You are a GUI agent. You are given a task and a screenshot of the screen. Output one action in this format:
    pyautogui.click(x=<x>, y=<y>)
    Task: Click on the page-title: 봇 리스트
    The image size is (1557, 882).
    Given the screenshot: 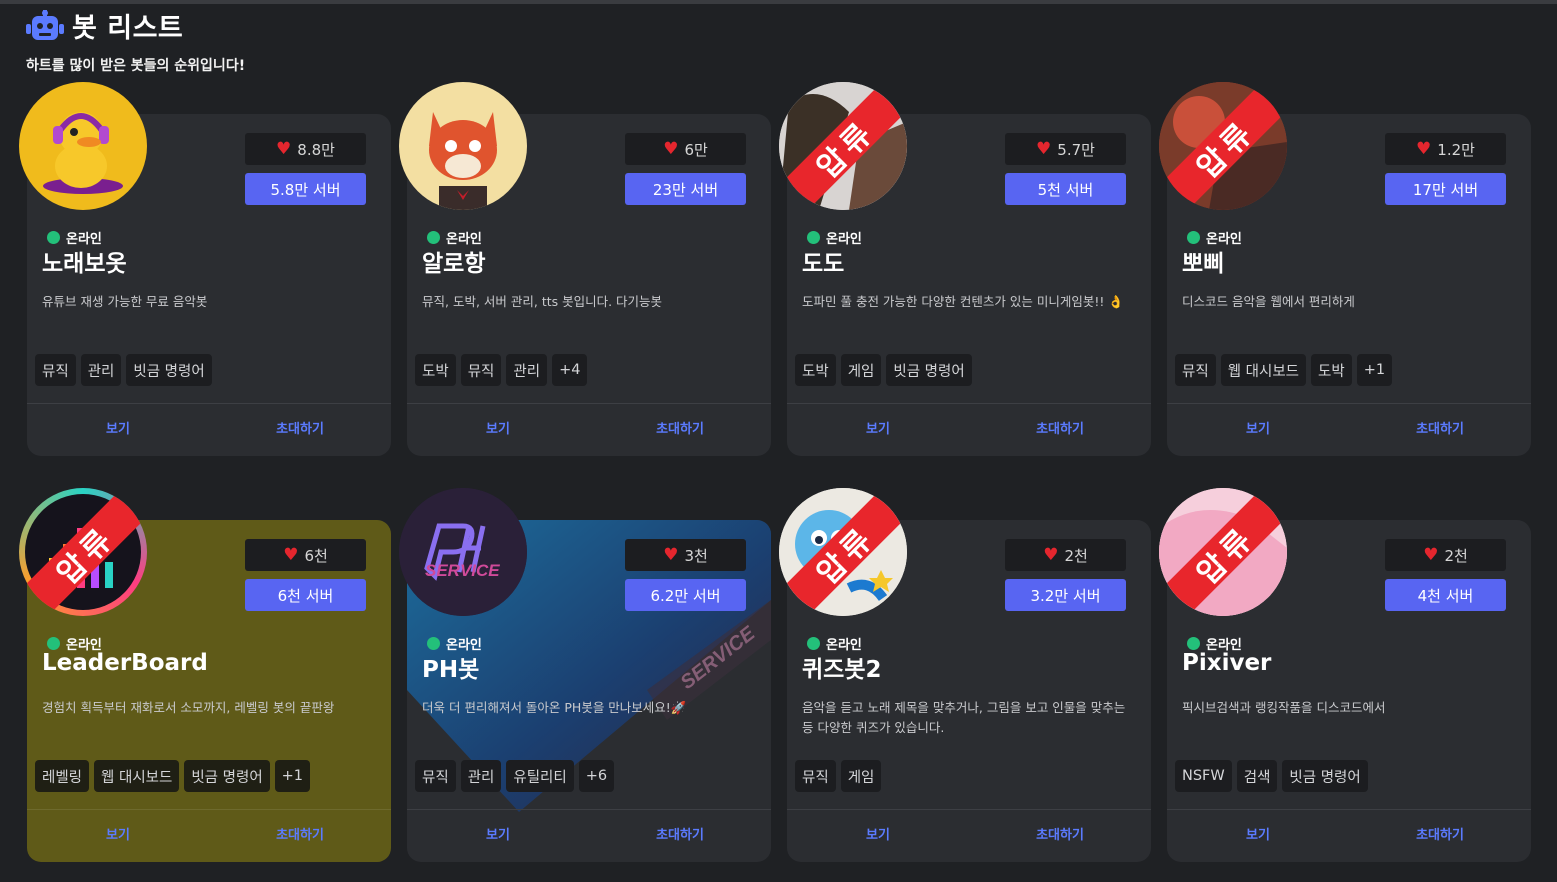 What is the action you would take?
    pyautogui.click(x=128, y=28)
    